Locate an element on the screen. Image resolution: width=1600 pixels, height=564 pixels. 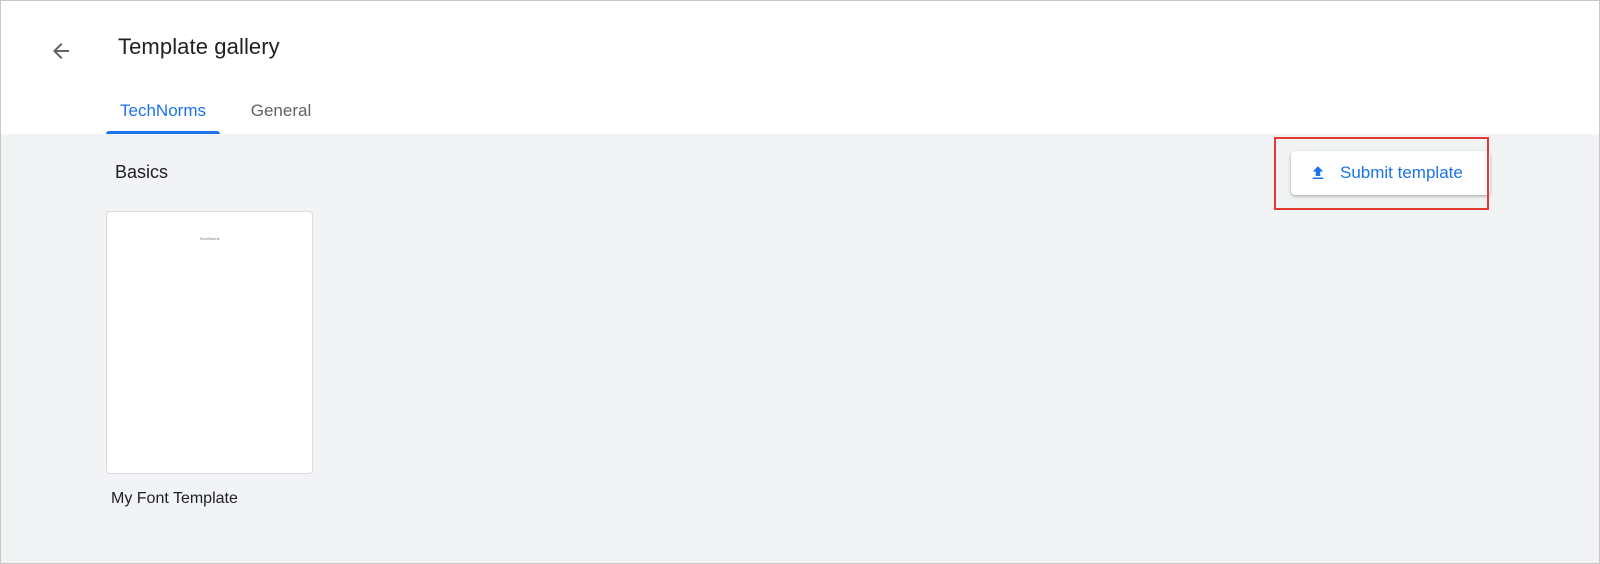
submit-template-label: Submit template is located at coordinates (1401, 172).